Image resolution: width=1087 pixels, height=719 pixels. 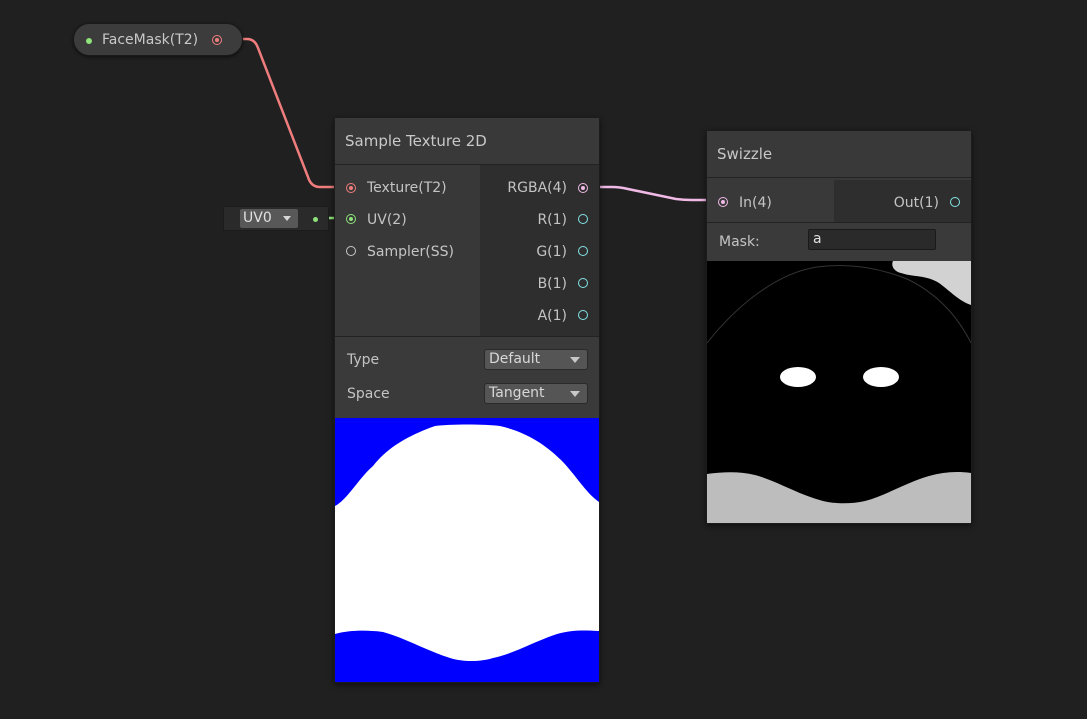 What do you see at coordinates (583, 315) in the screenshot?
I see `a-output-port` at bounding box center [583, 315].